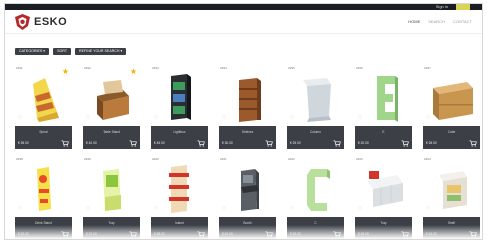 Image resolution: width=487 pixels, height=243 pixels. What do you see at coordinates (179, 132) in the screenshot?
I see `product-name: Lightbox` at bounding box center [179, 132].